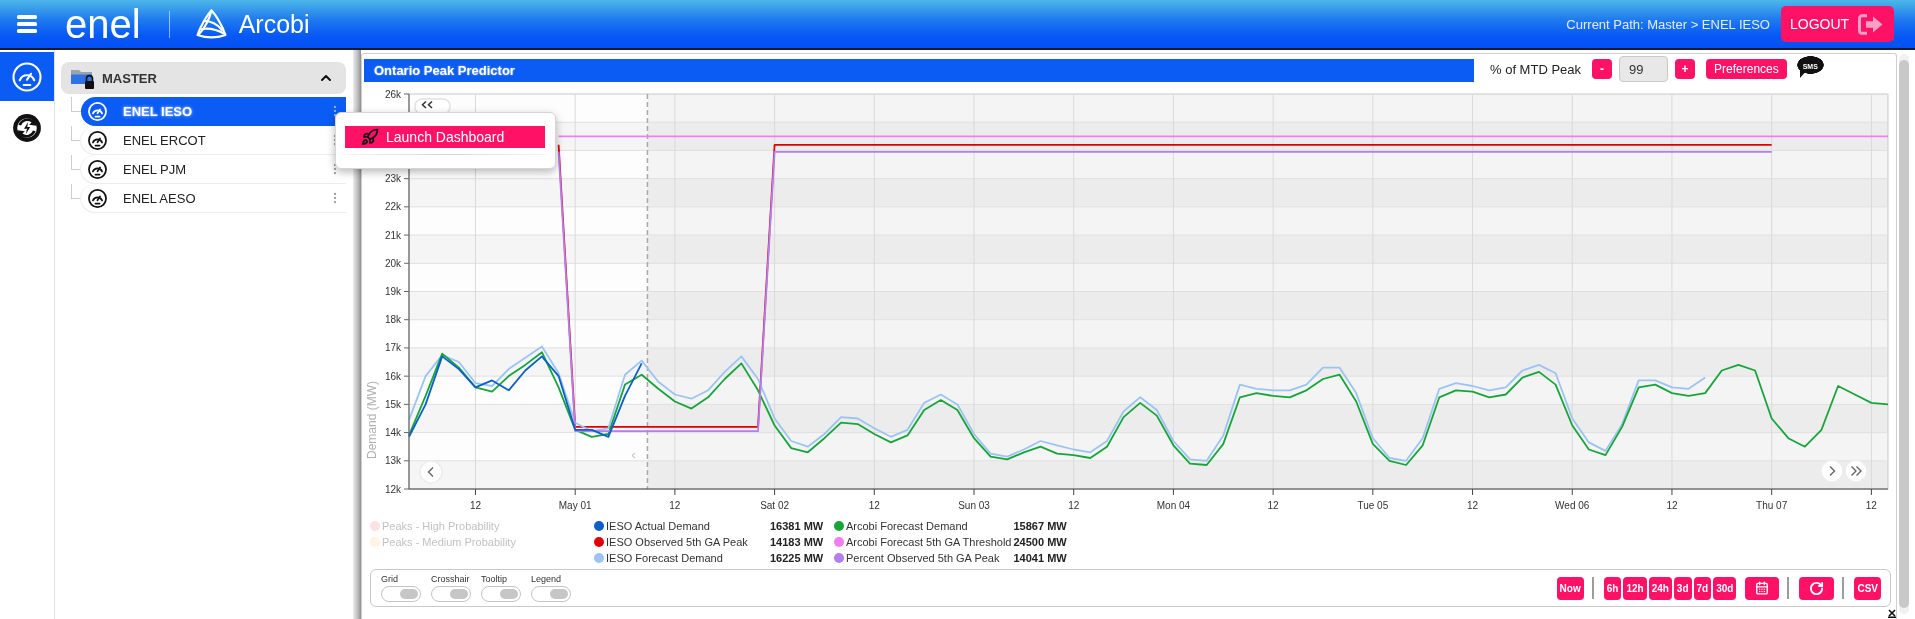  Describe the element at coordinates (27, 24) in the screenshot. I see `menu-icon` at that location.